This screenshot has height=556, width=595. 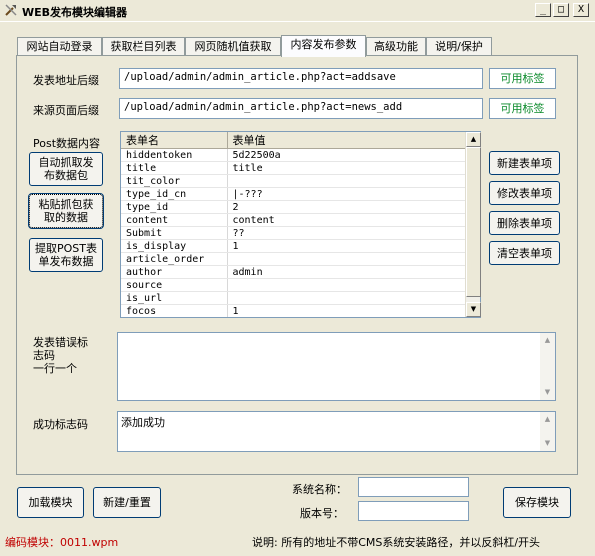 I want to click on title-bar: WEB发布模块编辑器 _ □ X, so click(x=297, y=11).